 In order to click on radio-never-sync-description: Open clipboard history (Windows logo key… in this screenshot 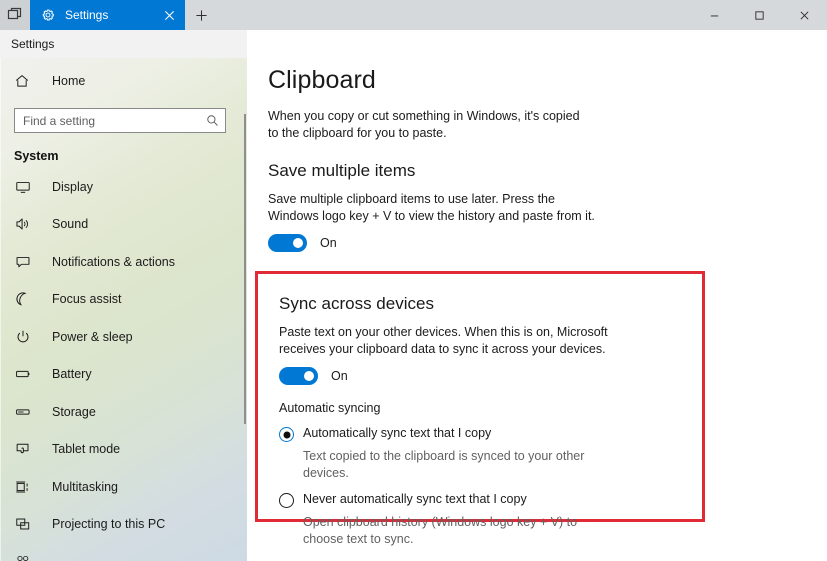, I will do `click(440, 530)`.